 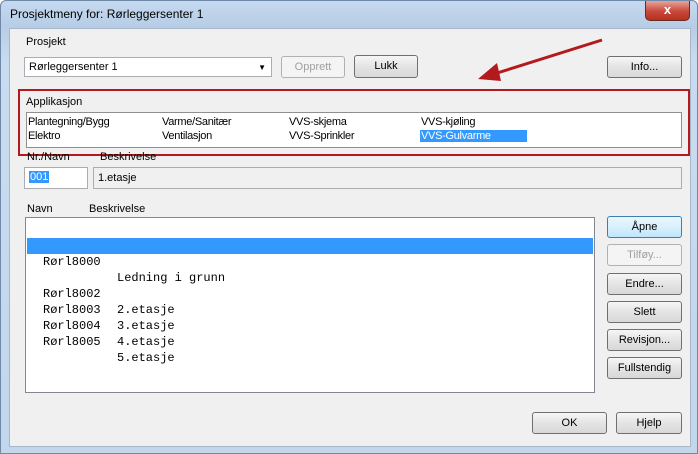 What do you see at coordinates (310, 301) in the screenshot?
I see `list-item: Rørl8003 3.etasje` at bounding box center [310, 301].